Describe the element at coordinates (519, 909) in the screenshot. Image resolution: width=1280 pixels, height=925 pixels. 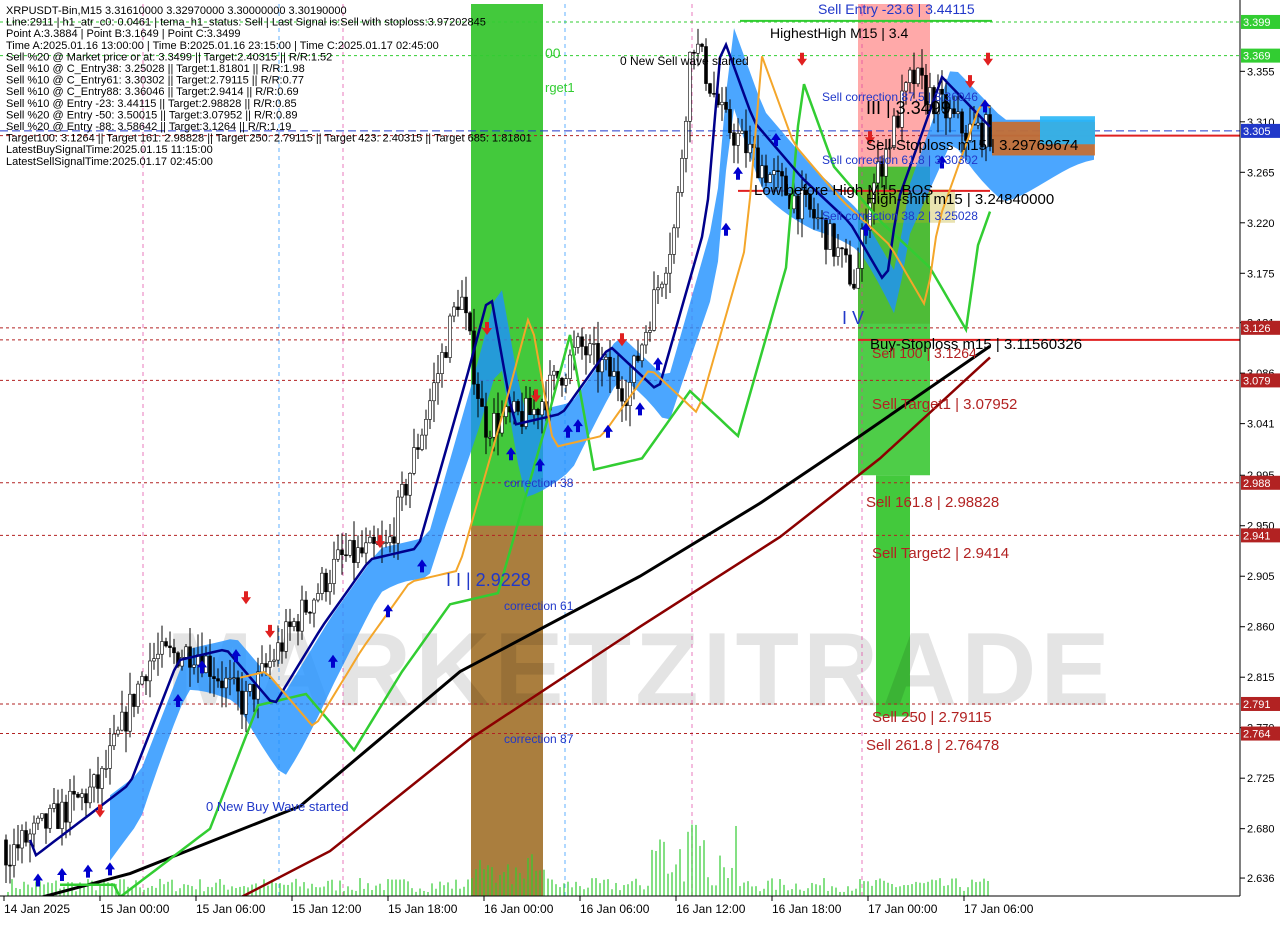
I see `x-tick-label: 16 Jan 00:00` at that location.